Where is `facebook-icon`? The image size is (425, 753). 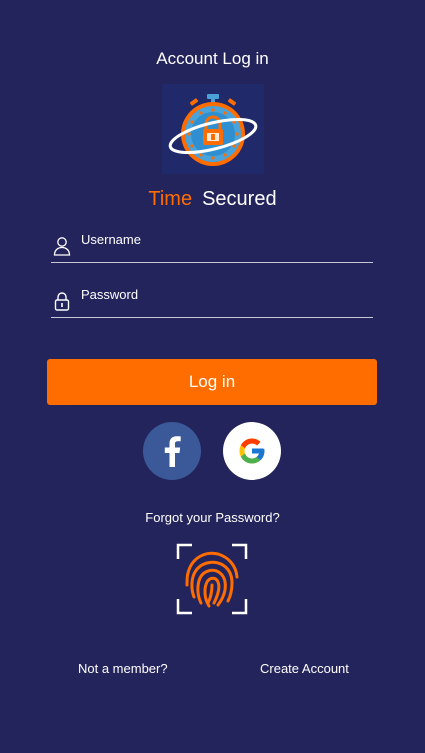 facebook-icon is located at coordinates (172, 451).